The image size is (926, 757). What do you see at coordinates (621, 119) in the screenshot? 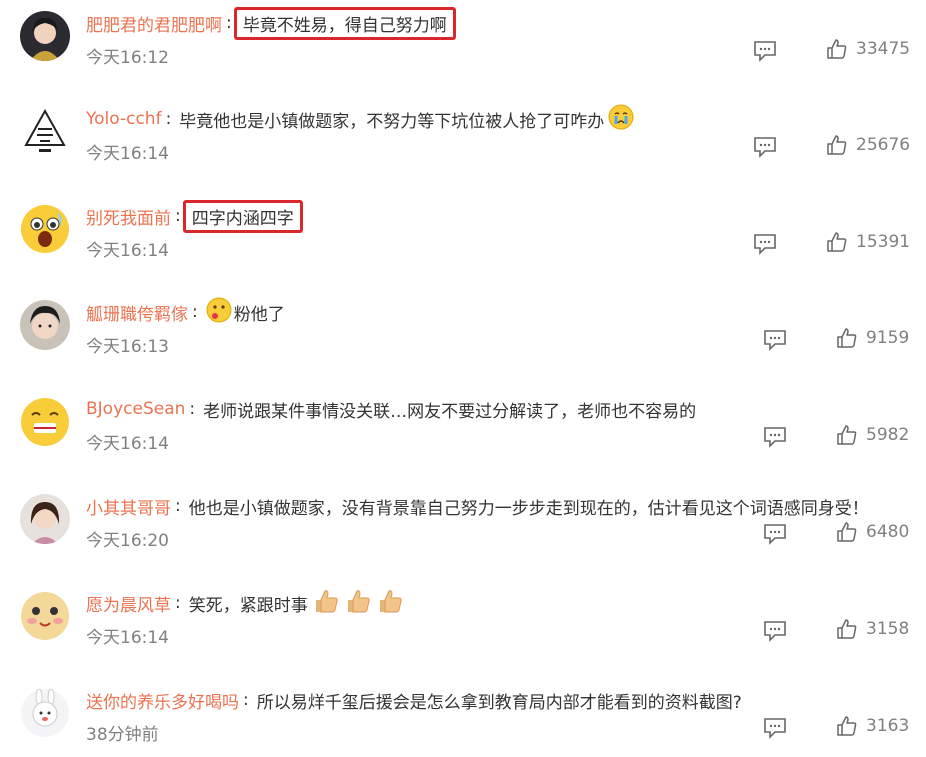
I see `crying-emoji-icon` at bounding box center [621, 119].